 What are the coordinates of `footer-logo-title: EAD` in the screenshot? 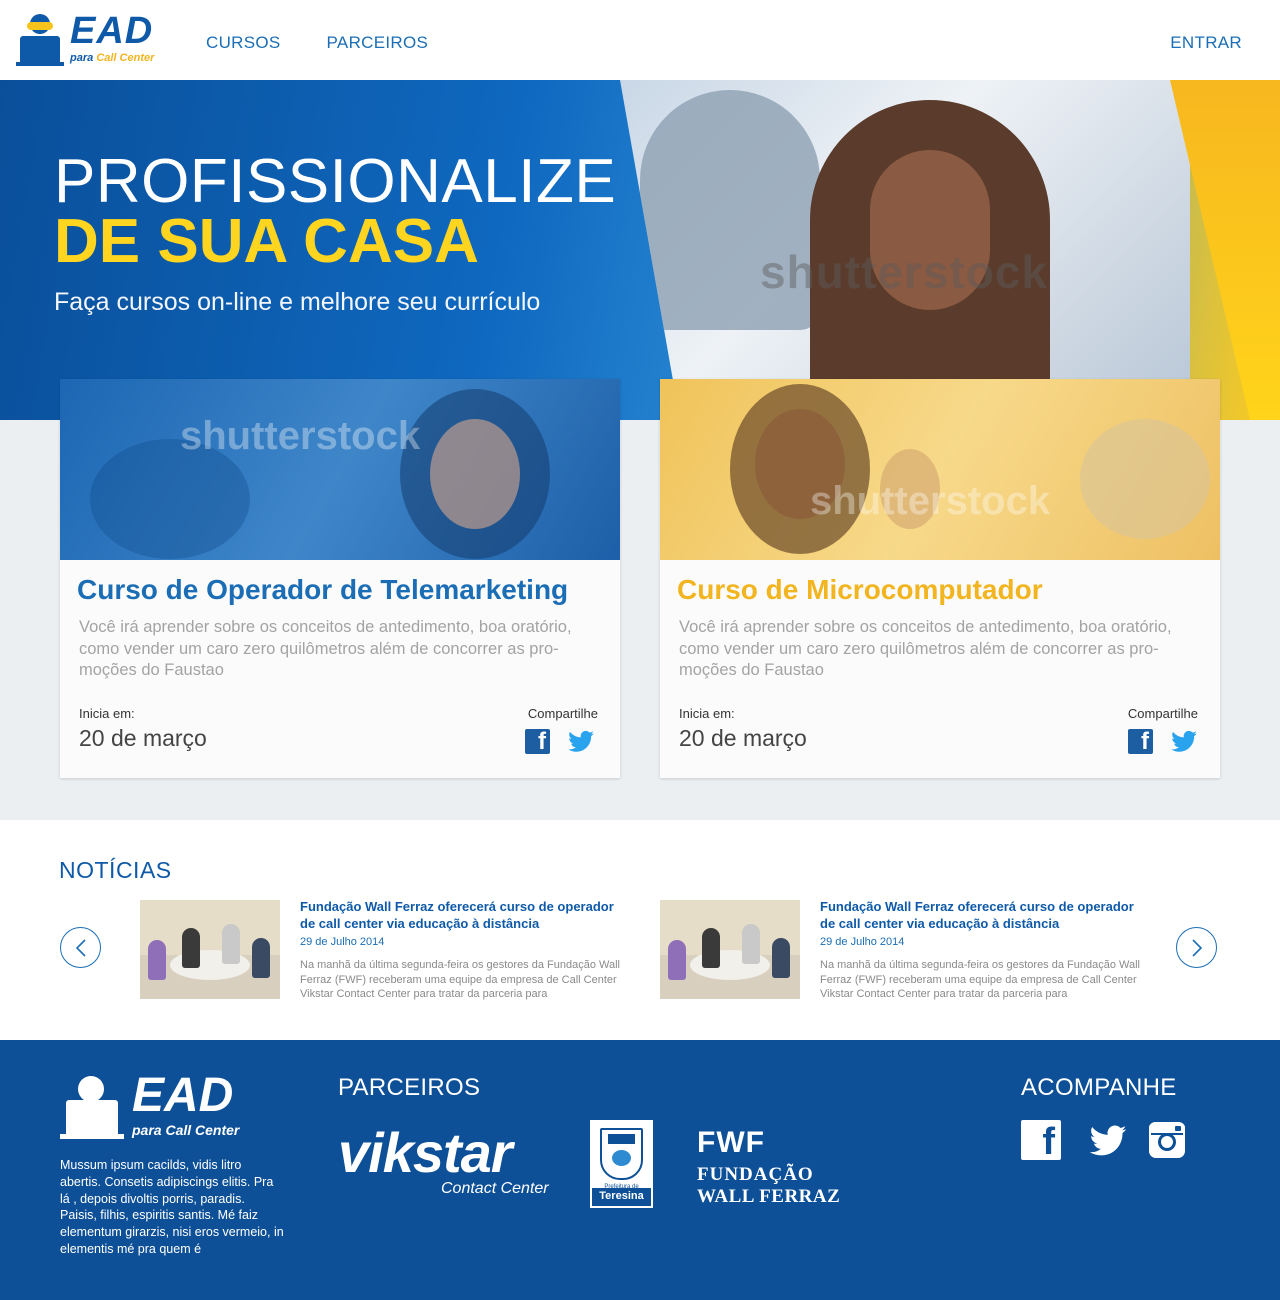 It's located at (183, 1095).